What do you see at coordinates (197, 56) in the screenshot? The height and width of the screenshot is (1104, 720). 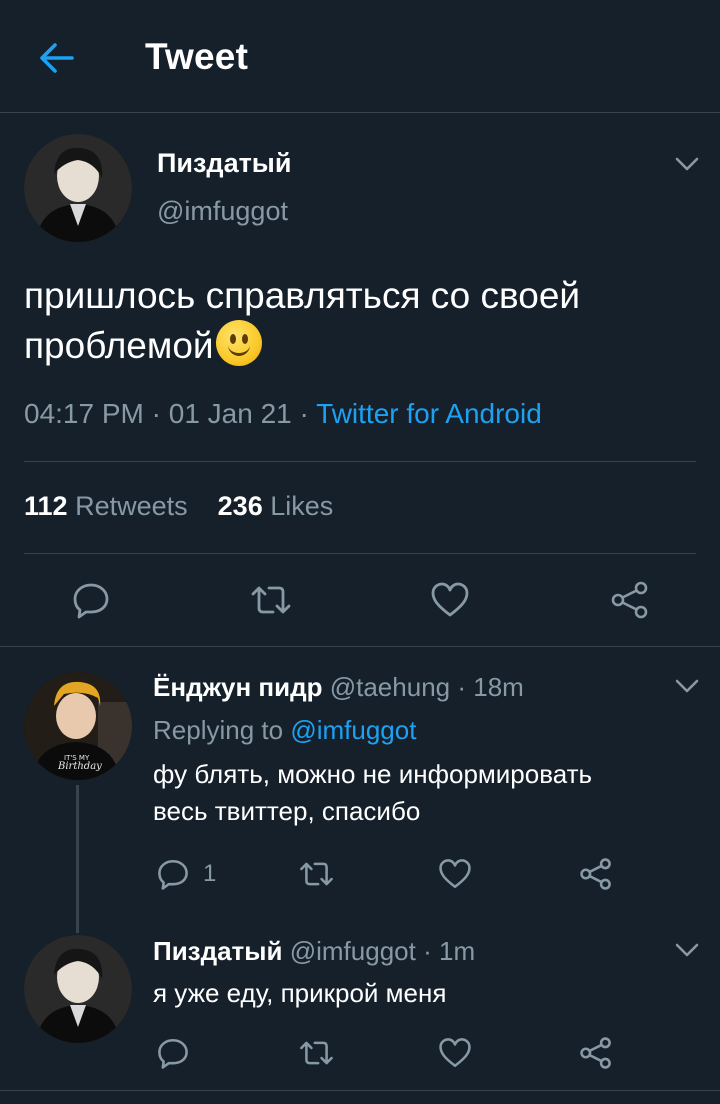 I see `page-title: Tweet` at bounding box center [197, 56].